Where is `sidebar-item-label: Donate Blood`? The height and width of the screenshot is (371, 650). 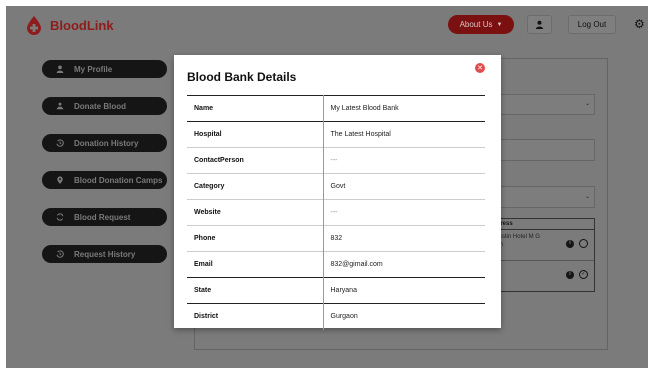 sidebar-item-label: Donate Blood is located at coordinates (100, 106).